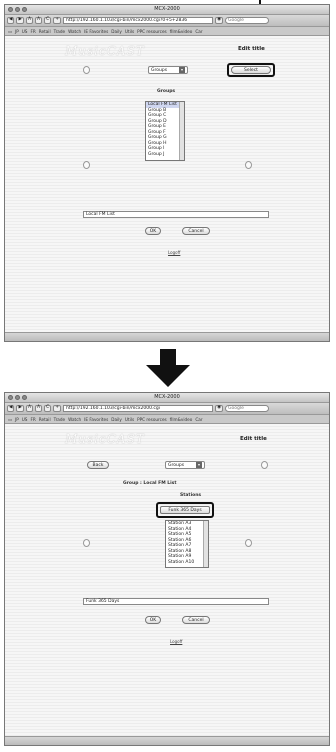 This screenshot has width=336, height=752. I want to click on group-caption: Group : Local FM List, so click(150, 483).